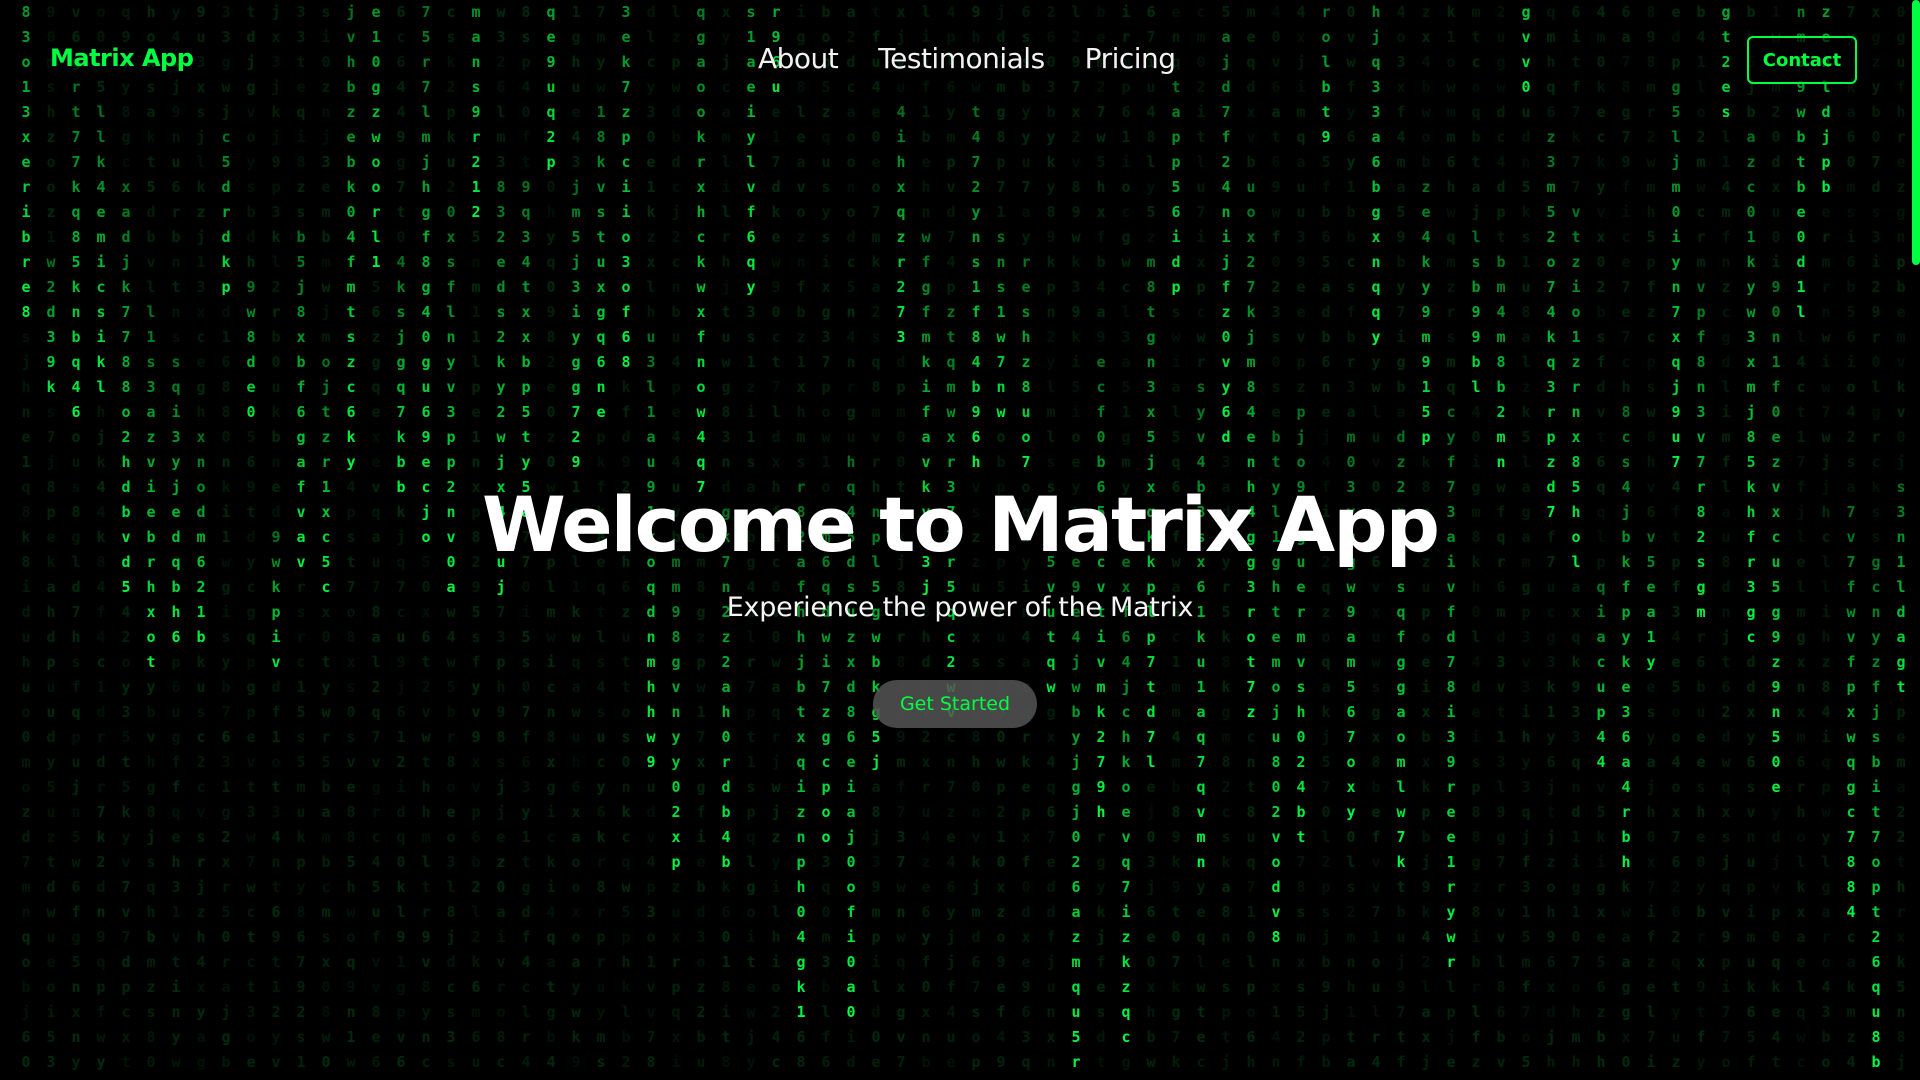  What do you see at coordinates (798, 58) in the screenshot?
I see `nav-link-about: About` at bounding box center [798, 58].